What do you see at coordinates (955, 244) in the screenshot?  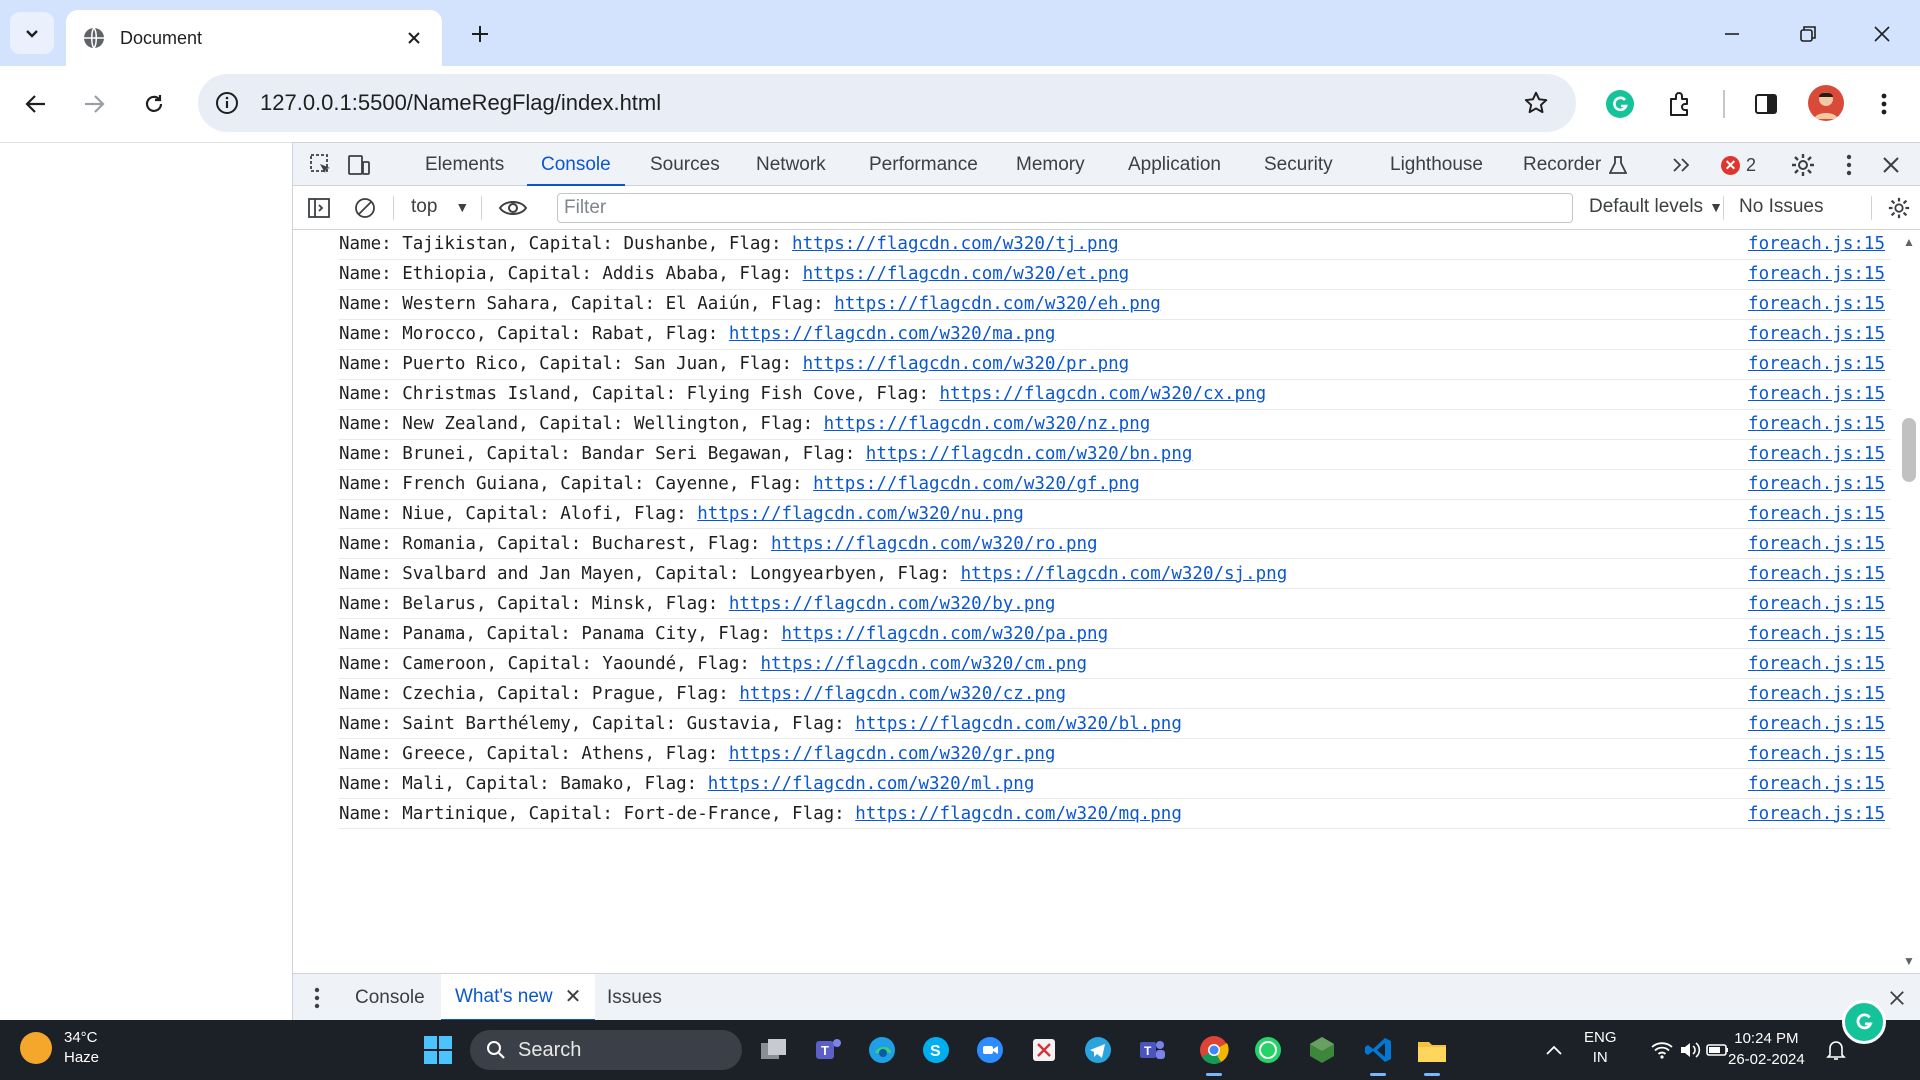 I see `flag-url-link: https://flagcdn.com/w320/tj.png` at bounding box center [955, 244].